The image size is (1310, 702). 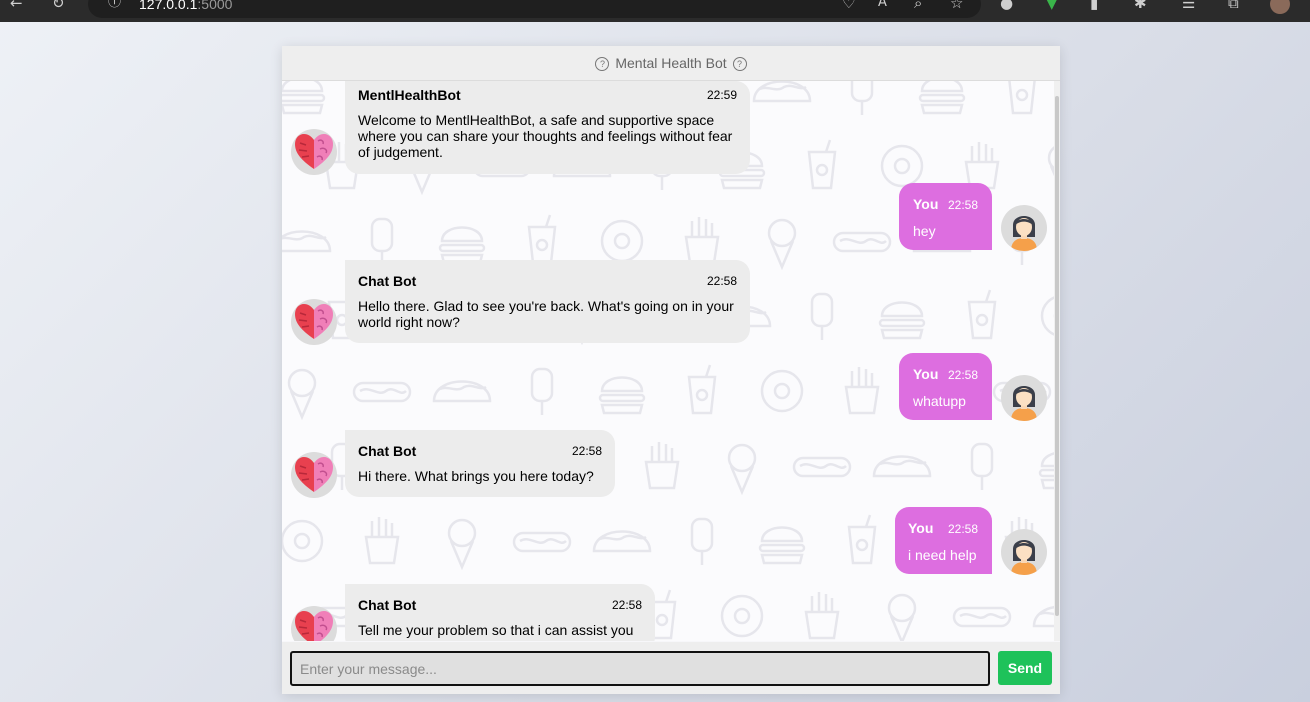 What do you see at coordinates (640, 668) in the screenshot?
I see `message-input` at bounding box center [640, 668].